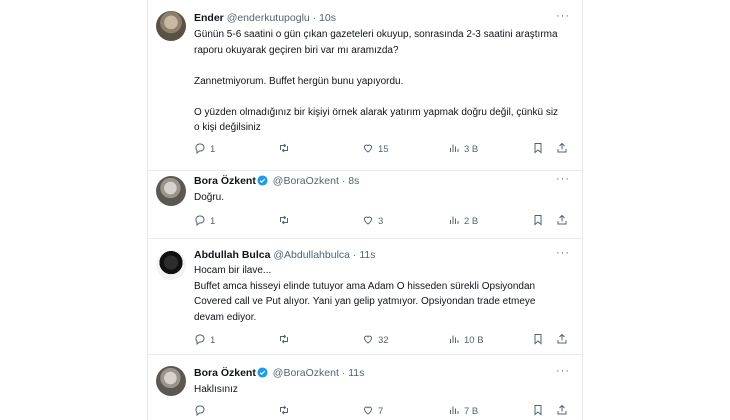 Image resolution: width=730 pixels, height=420 pixels. I want to click on views-count: 7 B, so click(471, 411).